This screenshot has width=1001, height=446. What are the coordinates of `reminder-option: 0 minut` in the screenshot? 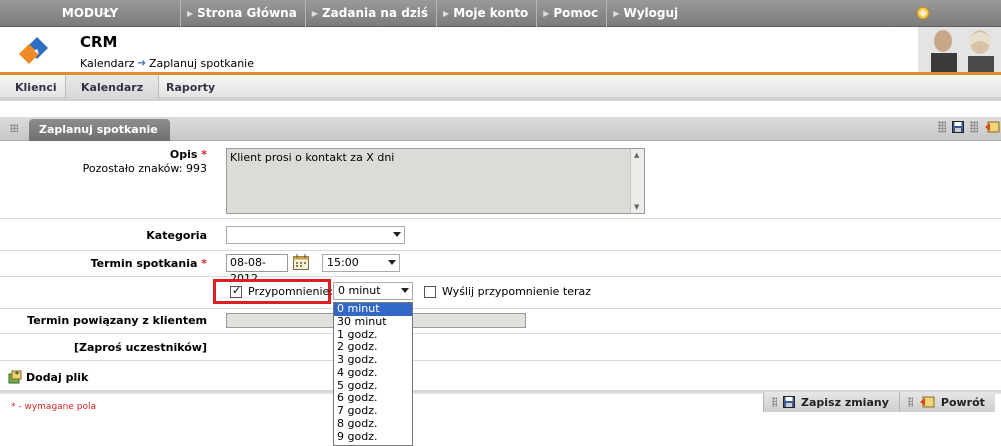 It's located at (373, 309).